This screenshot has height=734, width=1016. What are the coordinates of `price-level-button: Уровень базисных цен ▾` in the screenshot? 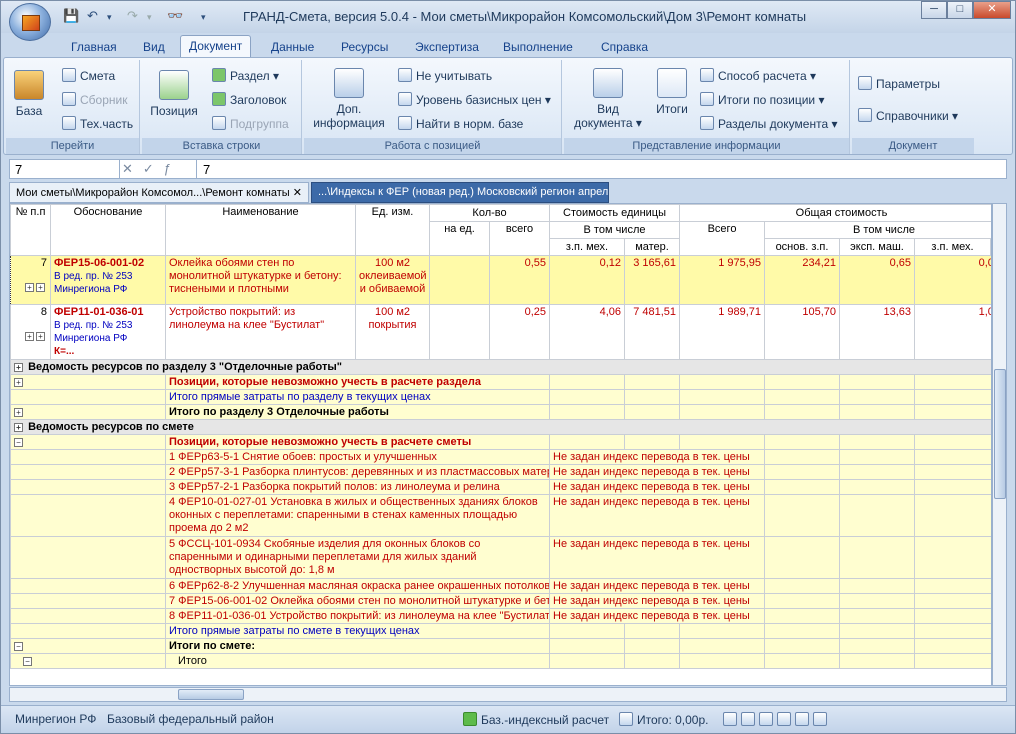 It's located at (474, 99).